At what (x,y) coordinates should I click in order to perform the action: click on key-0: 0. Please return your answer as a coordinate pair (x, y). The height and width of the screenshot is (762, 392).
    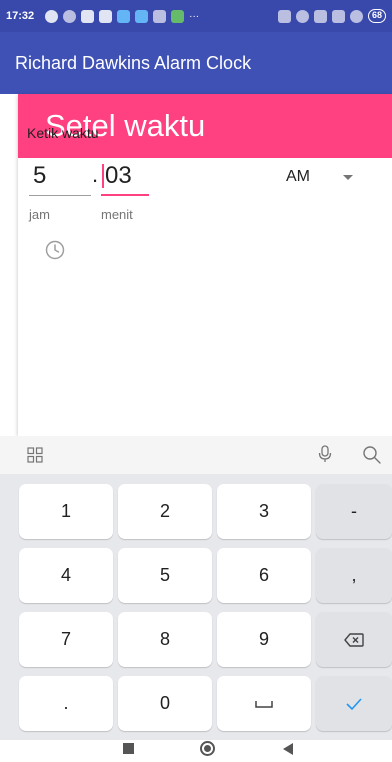
    Looking at the image, I should click on (165, 703).